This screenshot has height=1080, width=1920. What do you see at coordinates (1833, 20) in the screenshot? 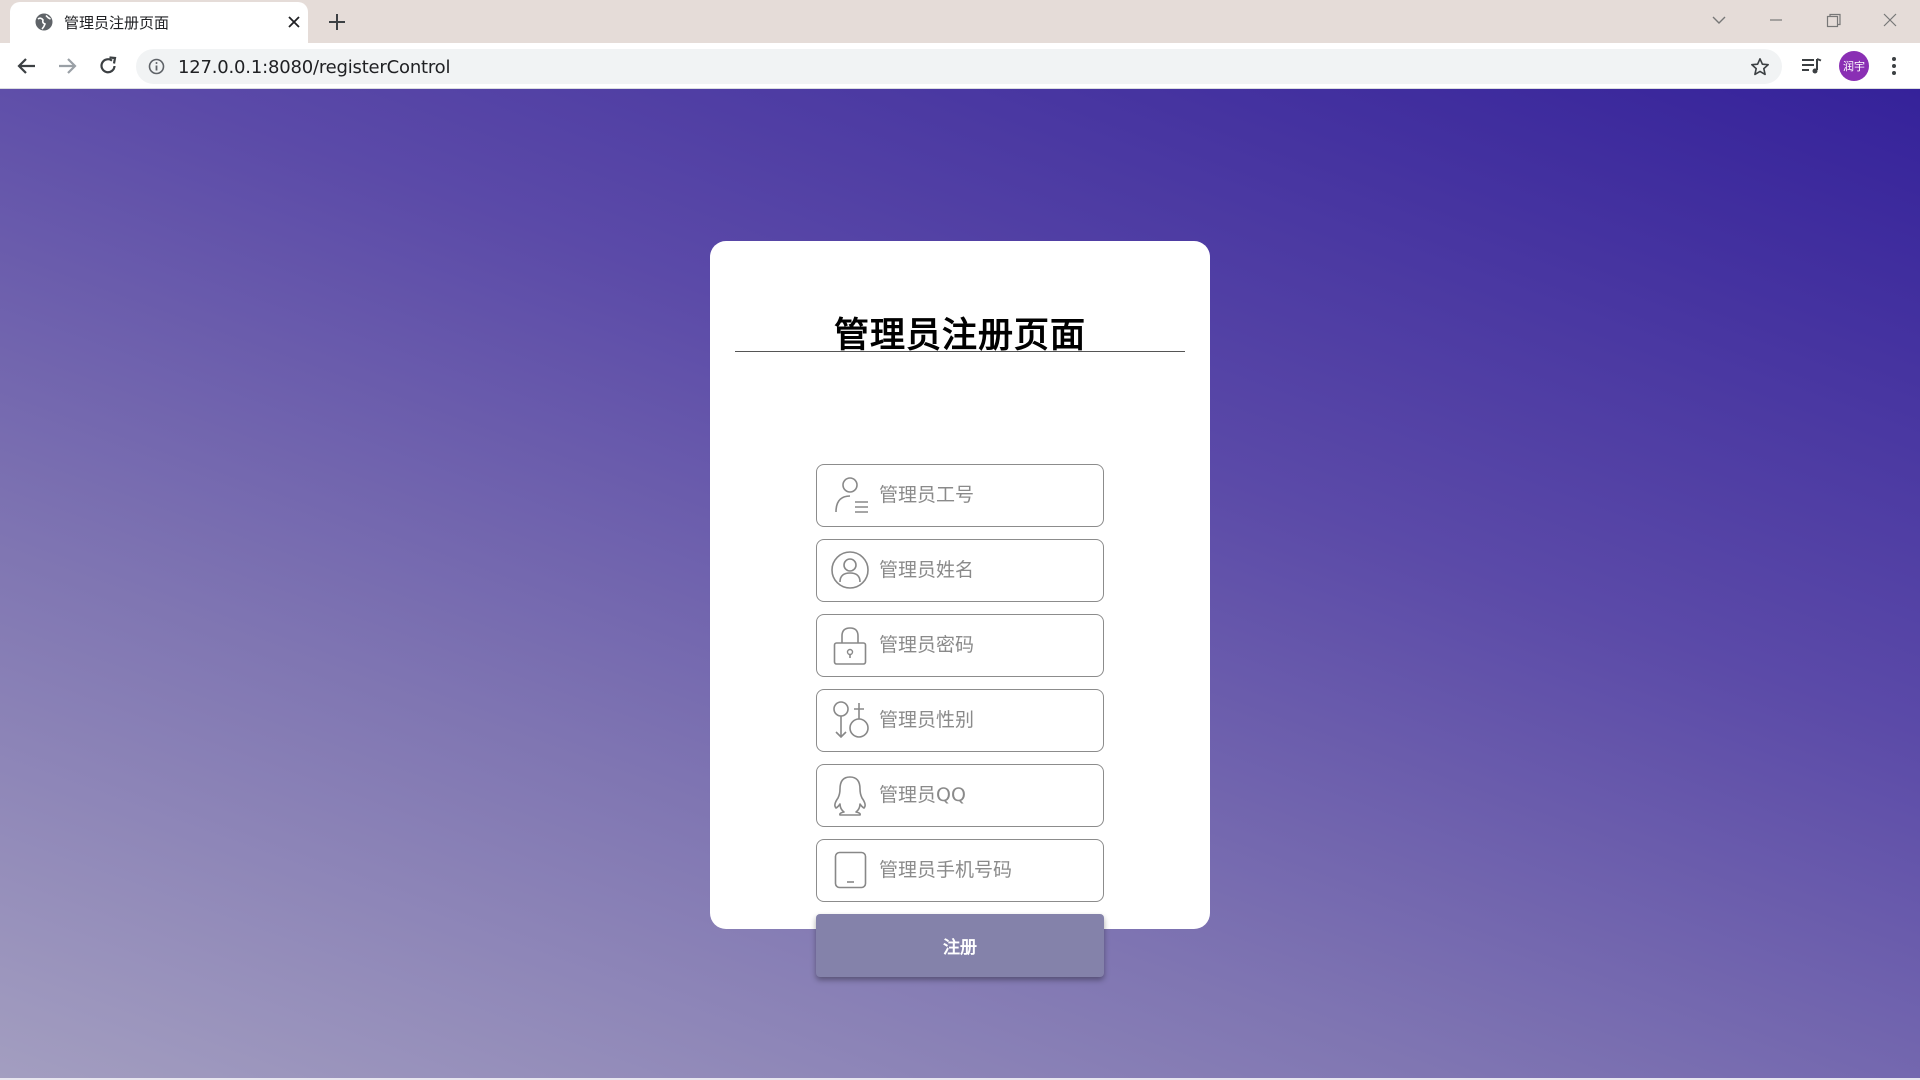
I see `restore-icon` at bounding box center [1833, 20].